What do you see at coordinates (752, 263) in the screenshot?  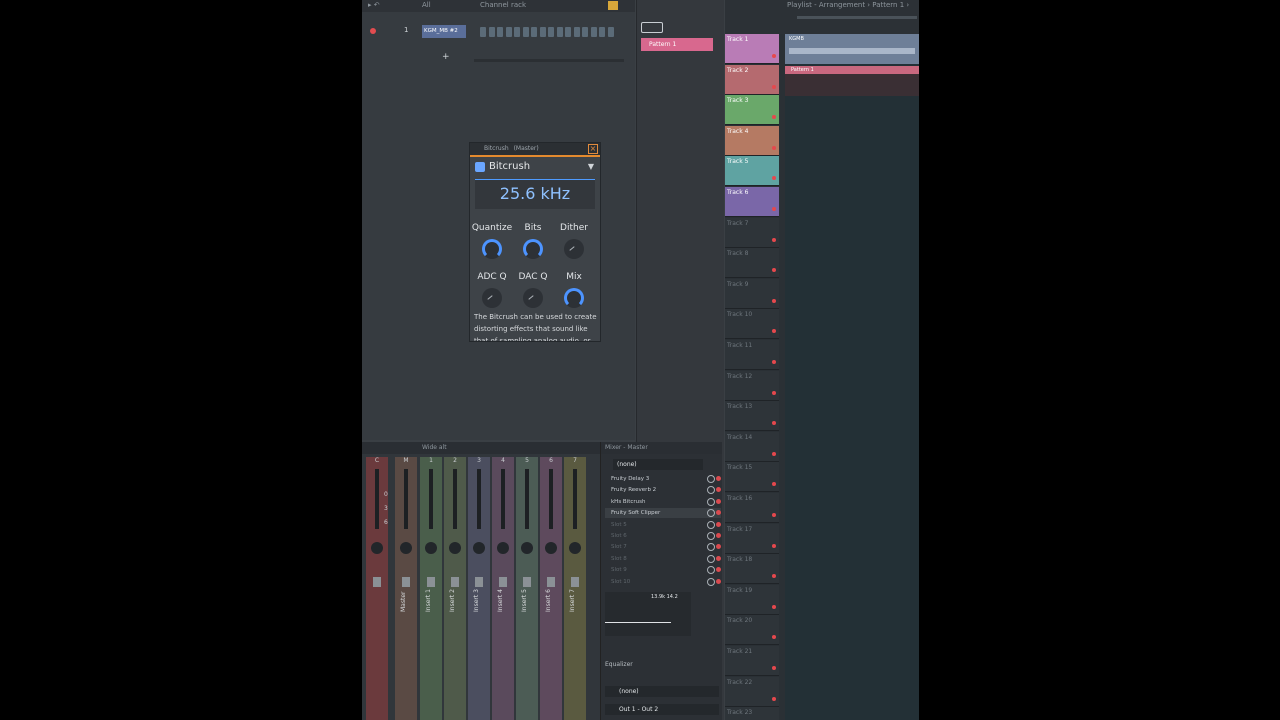 I see `track-header: Track 8` at bounding box center [752, 263].